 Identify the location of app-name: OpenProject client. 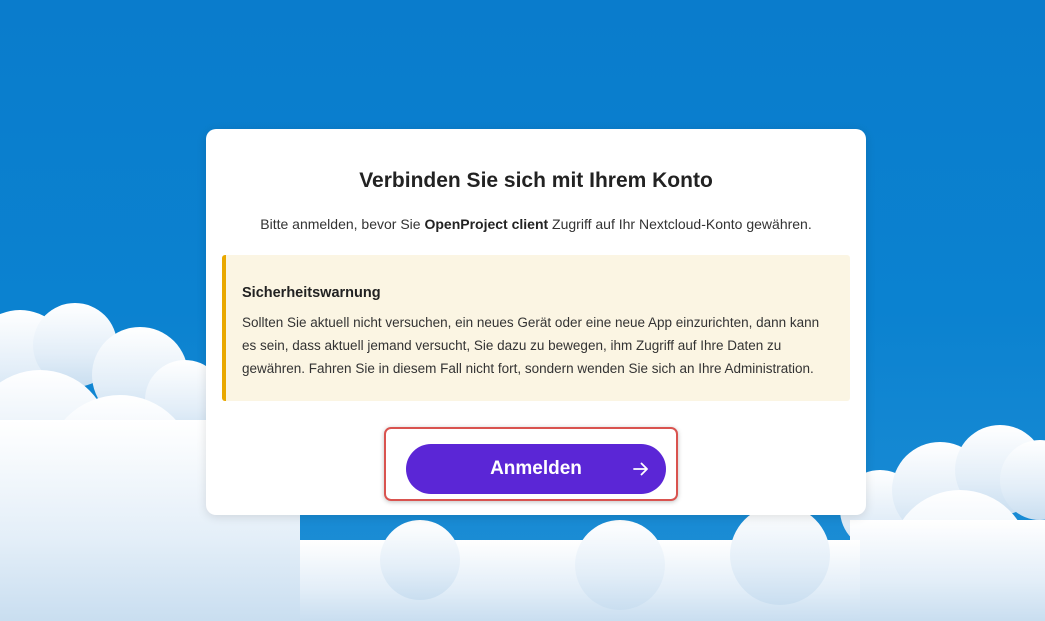
(486, 224).